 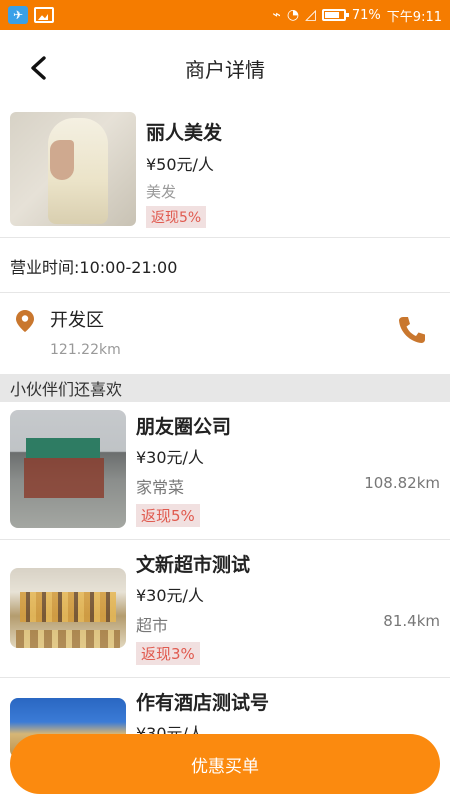 I want to click on battery-icon, so click(x=335, y=15).